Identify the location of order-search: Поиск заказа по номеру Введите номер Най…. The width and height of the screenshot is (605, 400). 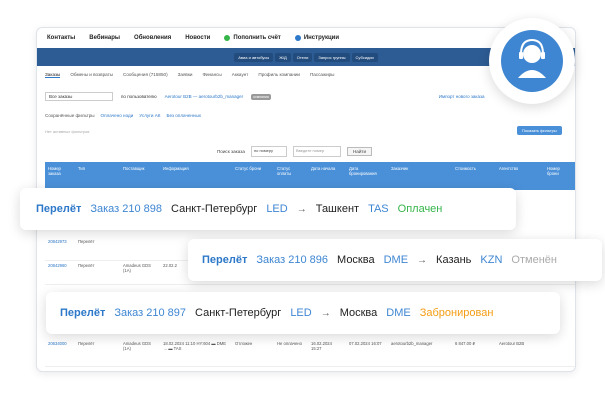
(295, 151).